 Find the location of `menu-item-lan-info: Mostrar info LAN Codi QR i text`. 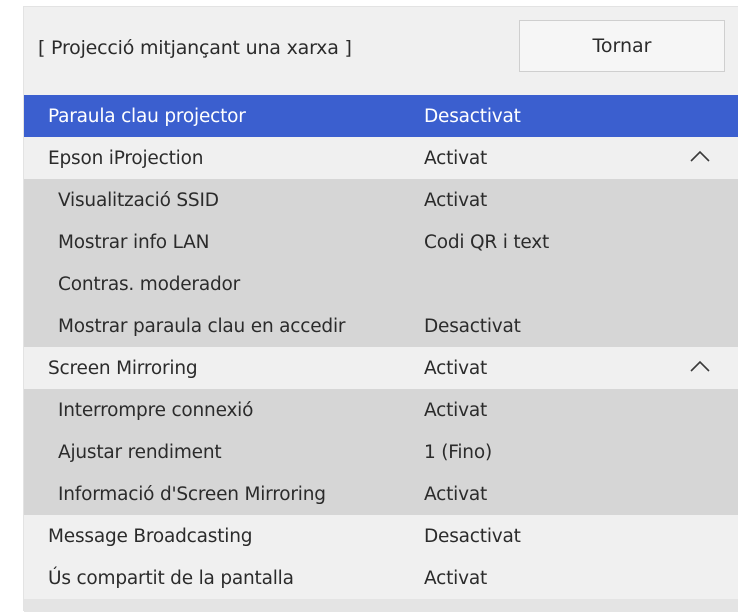

menu-item-lan-info: Mostrar info LAN Codi QR i text is located at coordinates (381, 242).